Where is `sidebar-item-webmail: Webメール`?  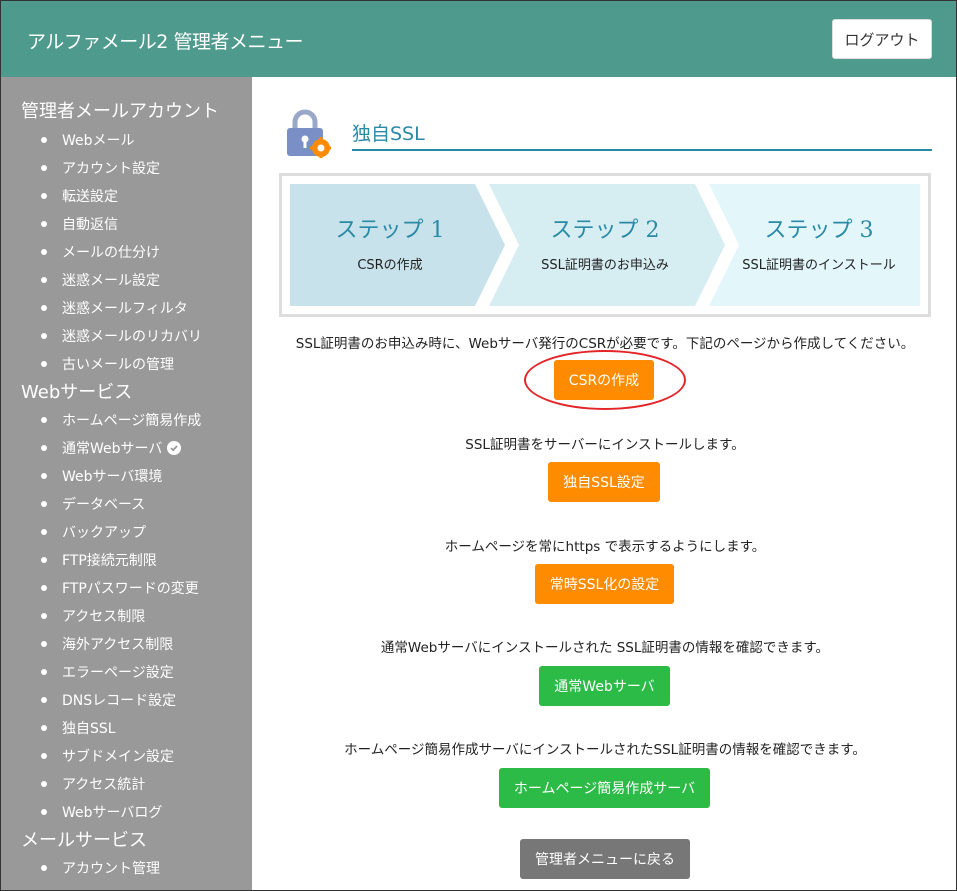
sidebar-item-webmail: Webメール is located at coordinates (88, 140).